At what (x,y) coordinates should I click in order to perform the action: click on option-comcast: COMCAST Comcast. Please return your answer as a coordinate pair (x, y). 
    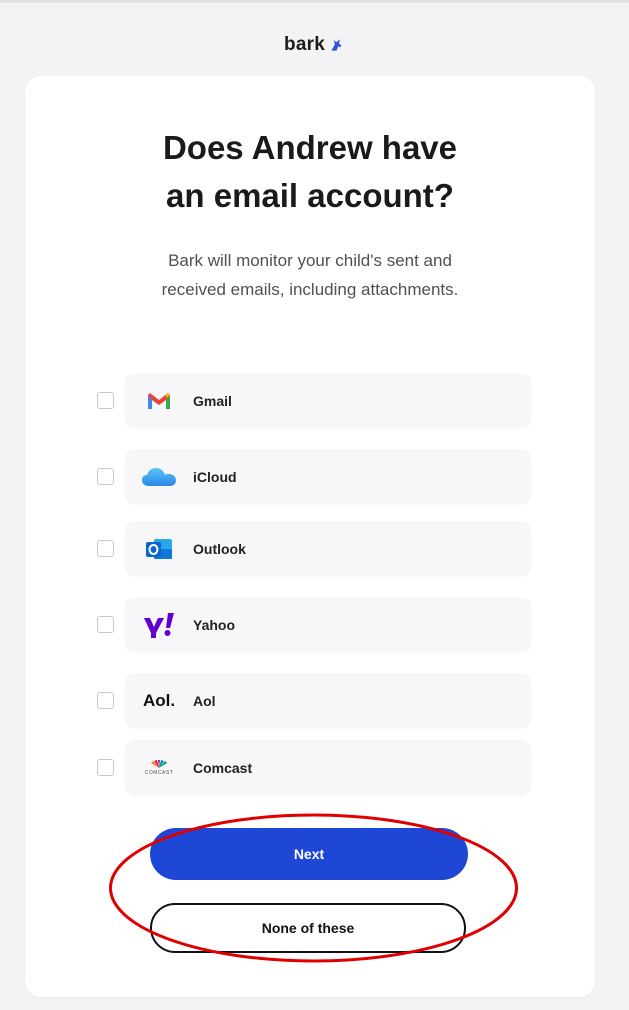
    Looking at the image, I should click on (309, 767).